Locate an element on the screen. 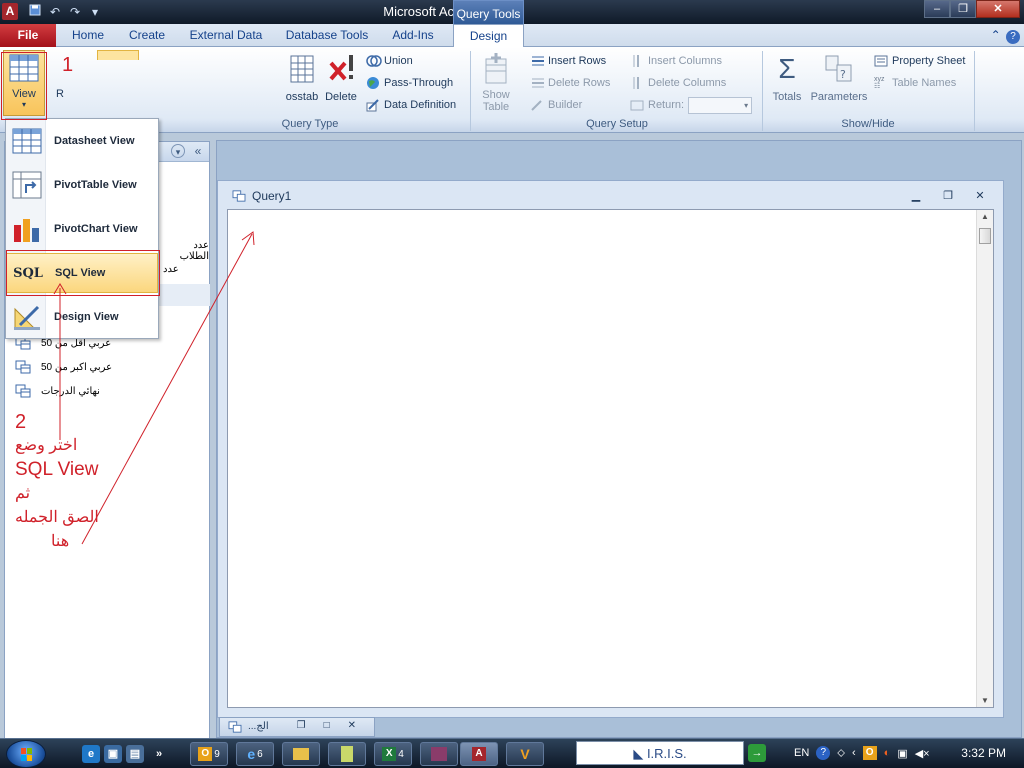 The image size is (1024, 768). taskbar-ie: e 6 is located at coordinates (255, 754).